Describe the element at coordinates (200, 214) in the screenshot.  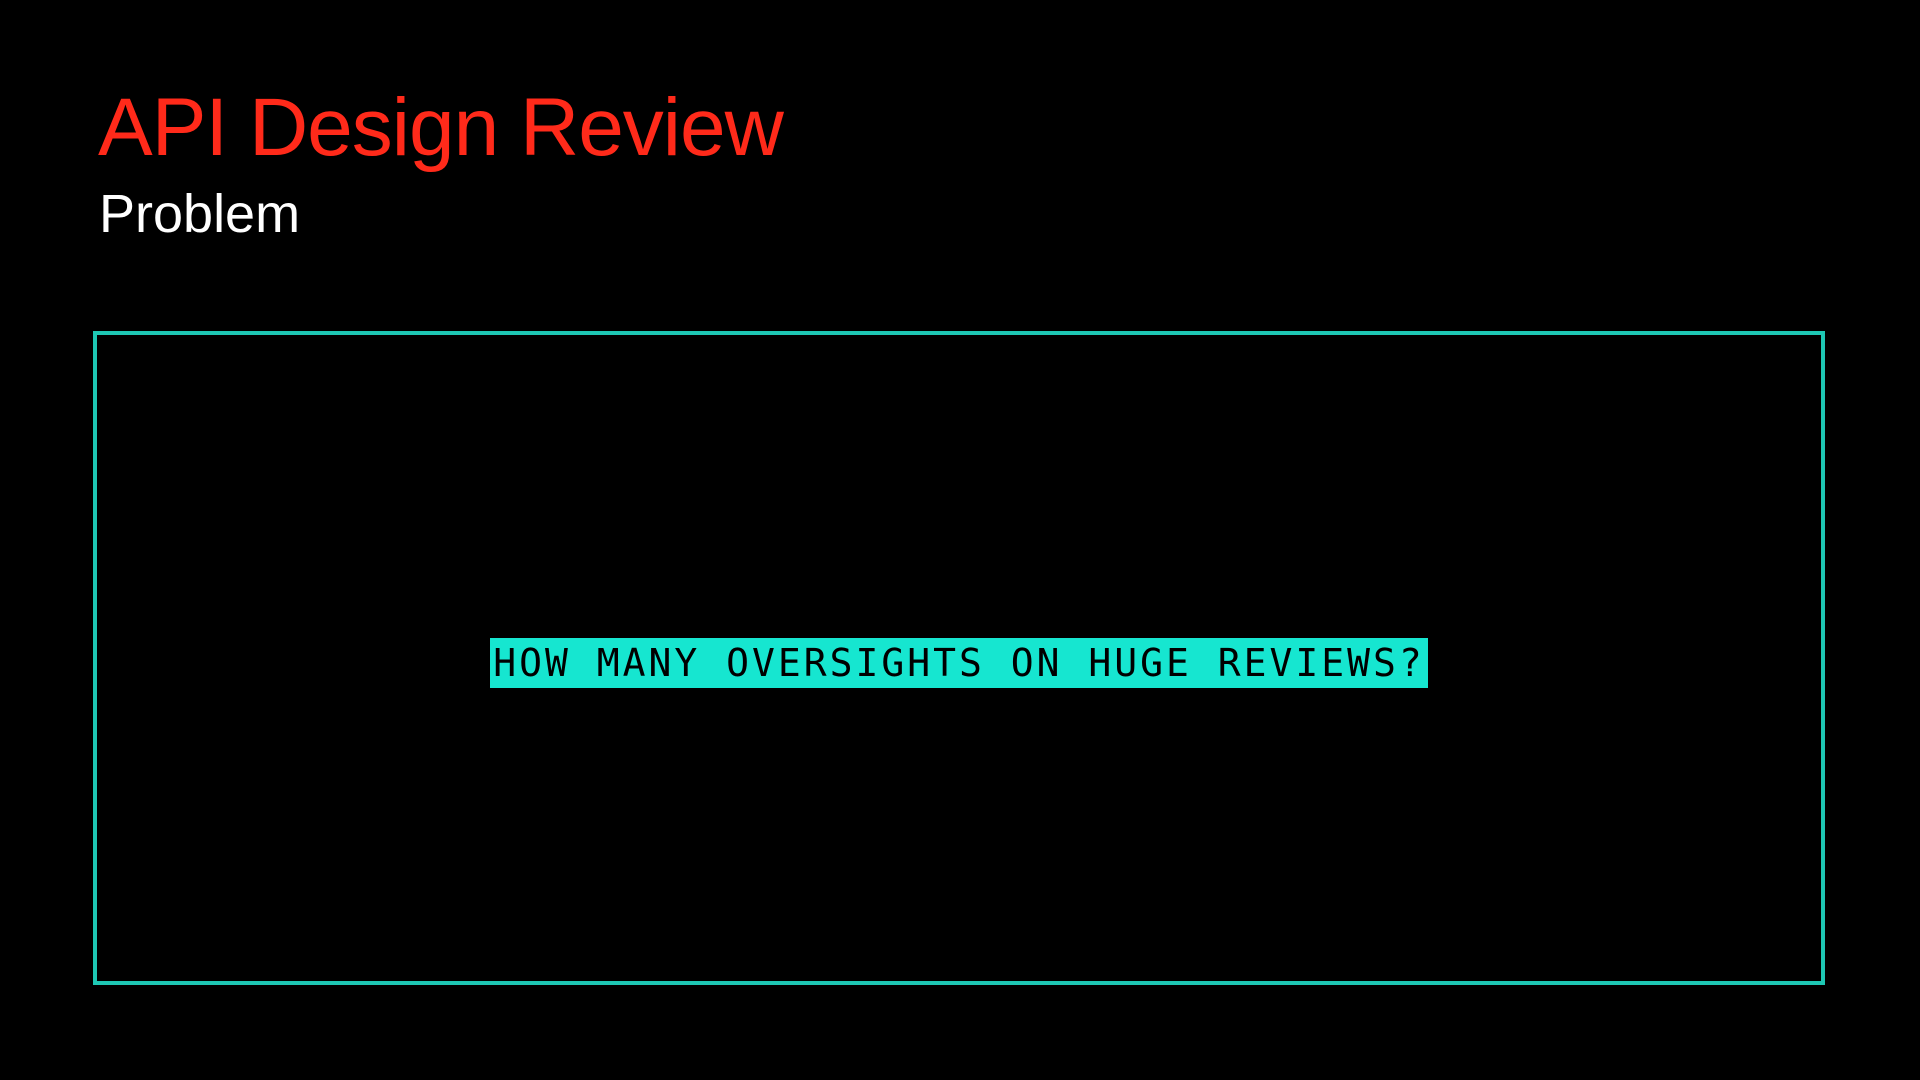
I see `slide-subtitle: Problem` at that location.